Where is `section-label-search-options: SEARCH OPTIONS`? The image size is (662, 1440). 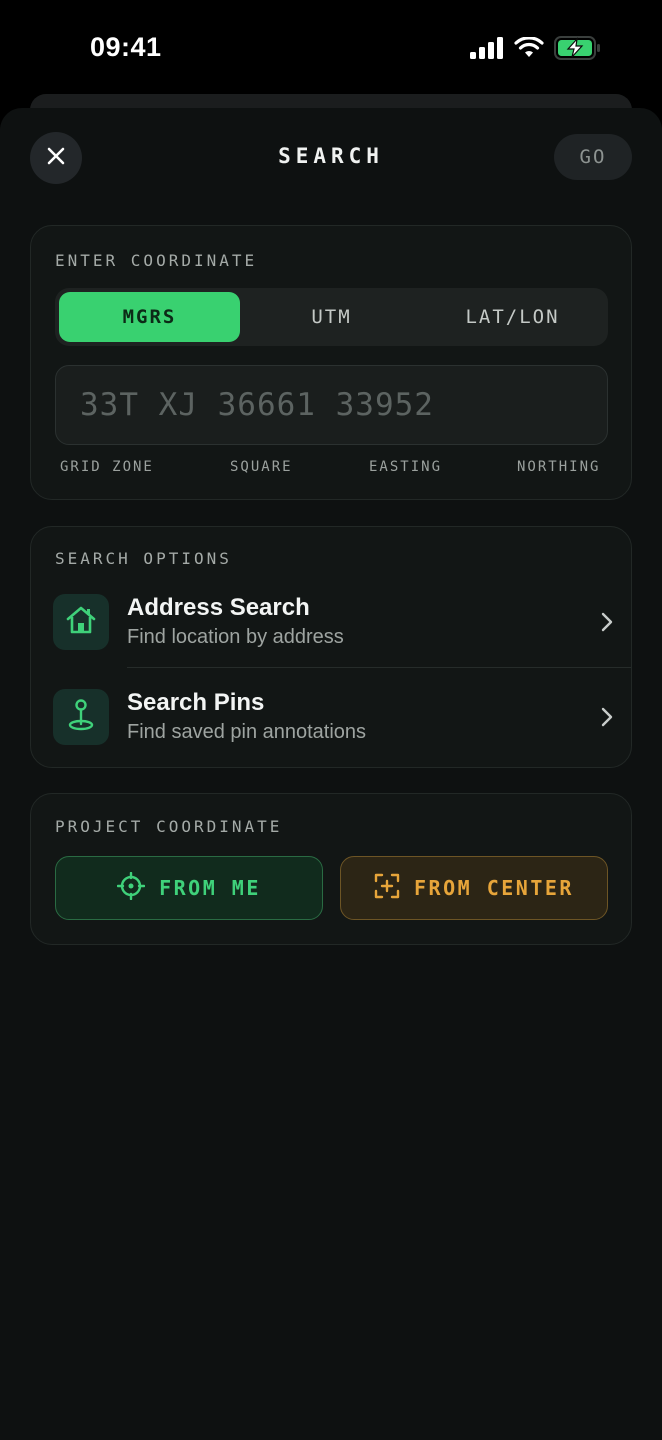 section-label-search-options: SEARCH OPTIONS is located at coordinates (143, 558).